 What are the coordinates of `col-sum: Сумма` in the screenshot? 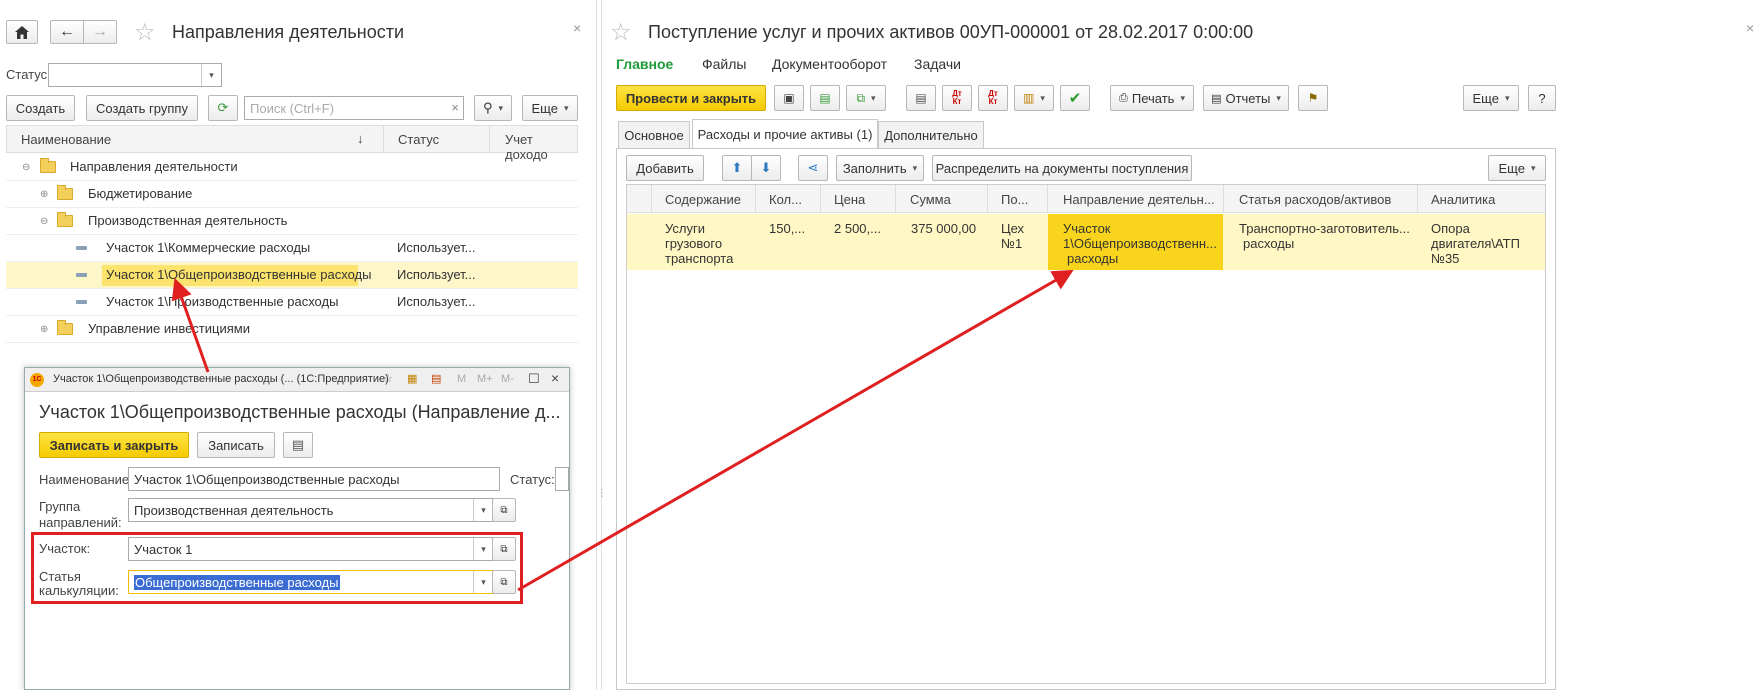 It's located at (930, 199).